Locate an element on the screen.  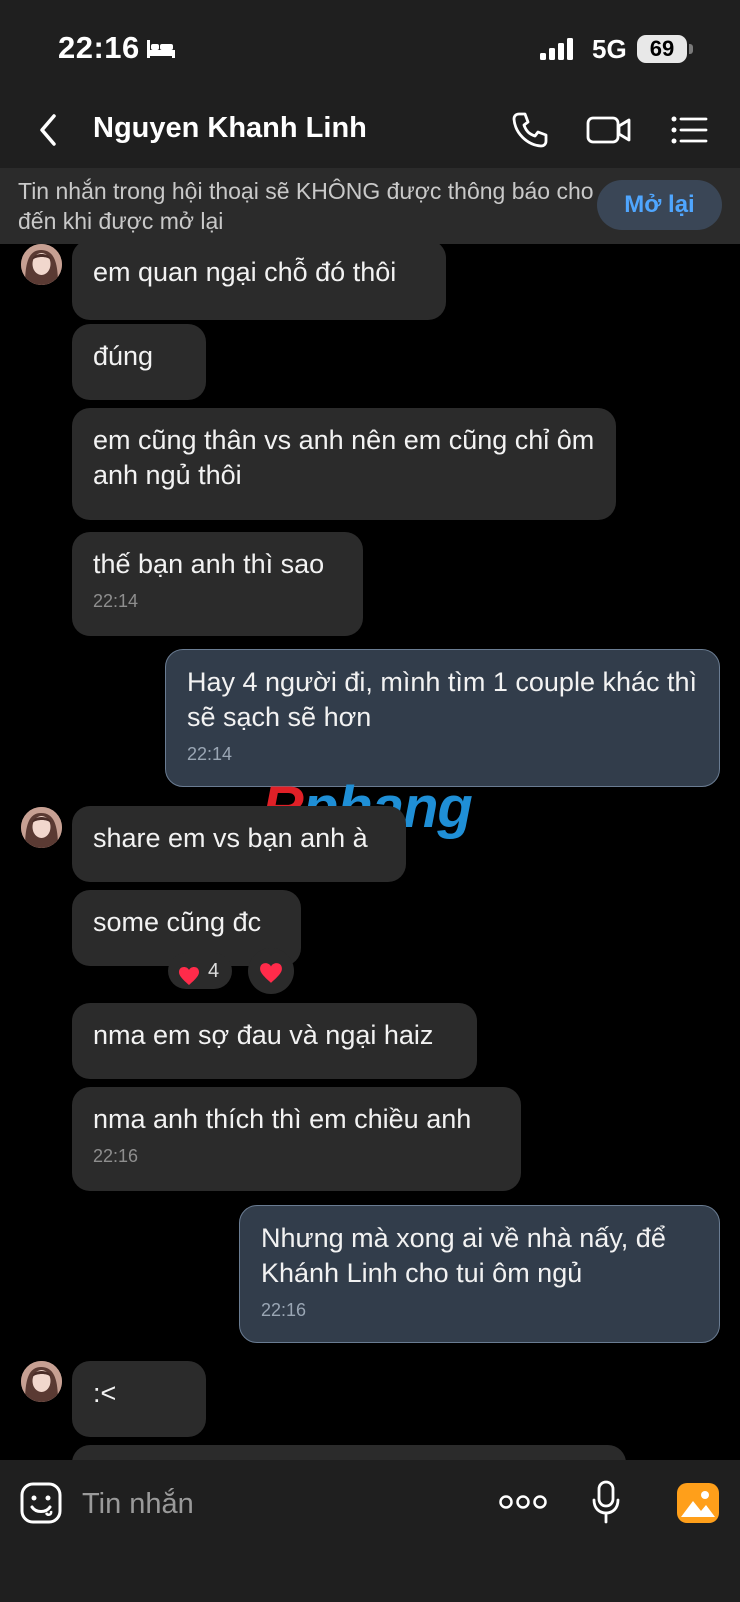
message-bubble: nma em sợ đau và ngại haiz is located at coordinates (274, 1041).